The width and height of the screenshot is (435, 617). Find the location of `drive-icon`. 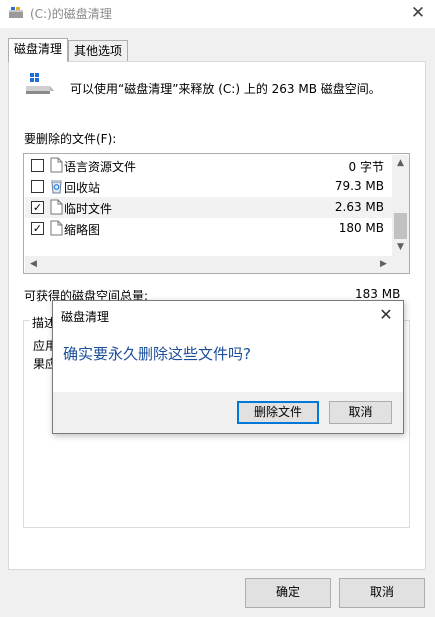

drive-icon is located at coordinates (40, 83).